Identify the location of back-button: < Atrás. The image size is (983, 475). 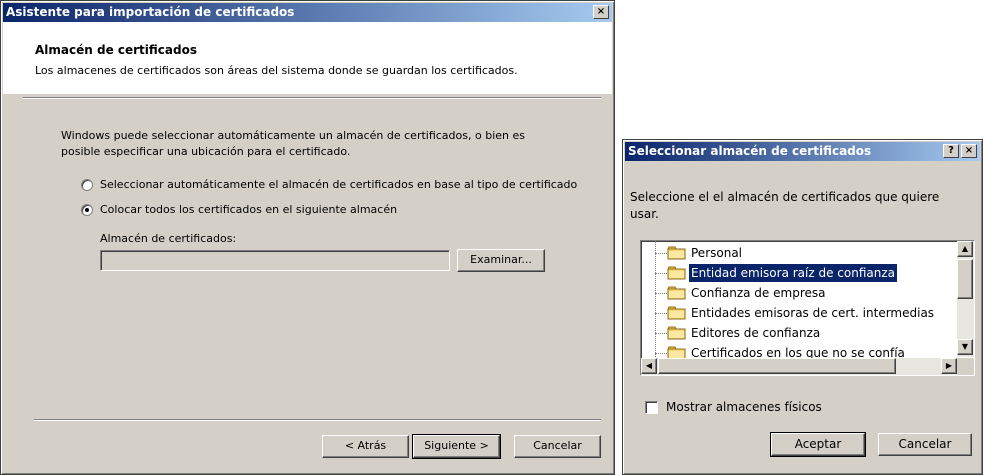
(365, 446).